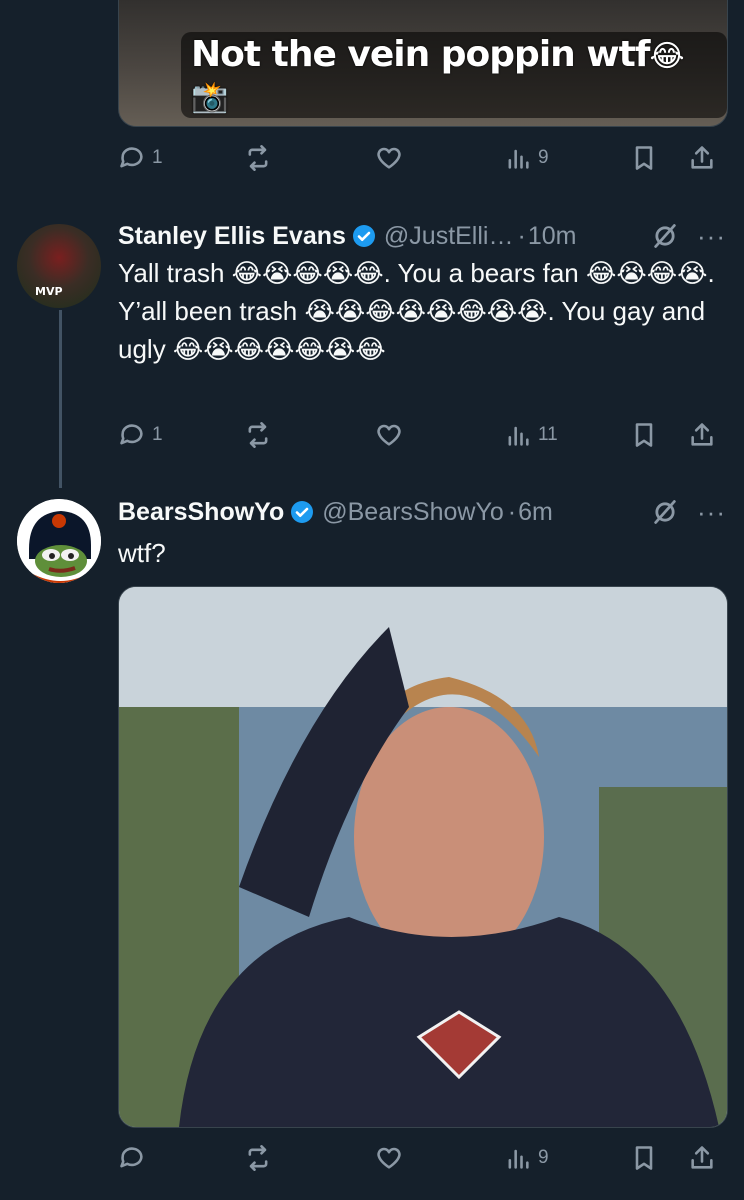 This screenshot has width=744, height=1200. Describe the element at coordinates (454, 75) in the screenshot. I see `meme-caption: Not the vein poppin wtf😂📸` at that location.